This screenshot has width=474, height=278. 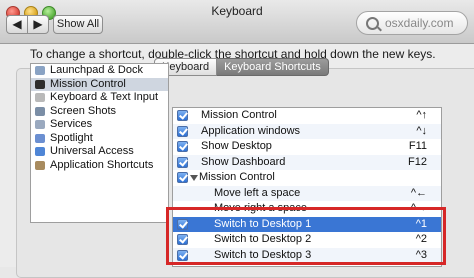 What do you see at coordinates (17, 24) in the screenshot?
I see `back-button: ◀` at bounding box center [17, 24].